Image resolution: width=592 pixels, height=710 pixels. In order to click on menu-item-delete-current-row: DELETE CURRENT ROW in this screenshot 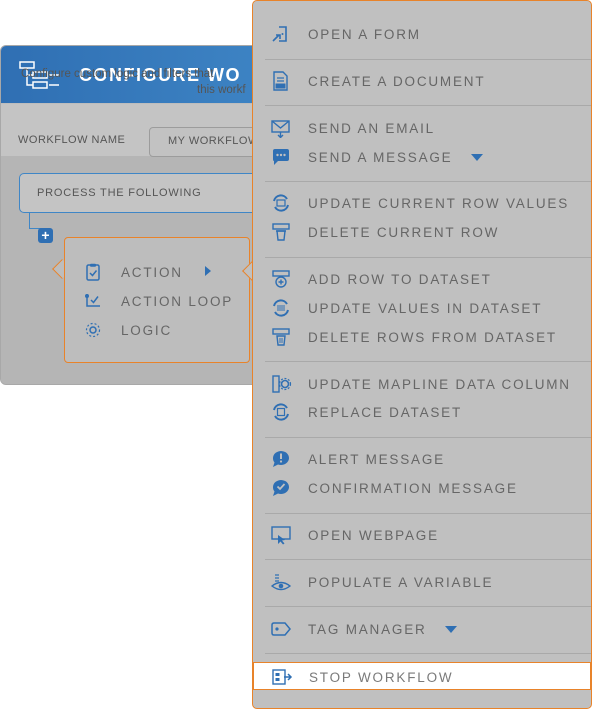, I will do `click(384, 232)`.